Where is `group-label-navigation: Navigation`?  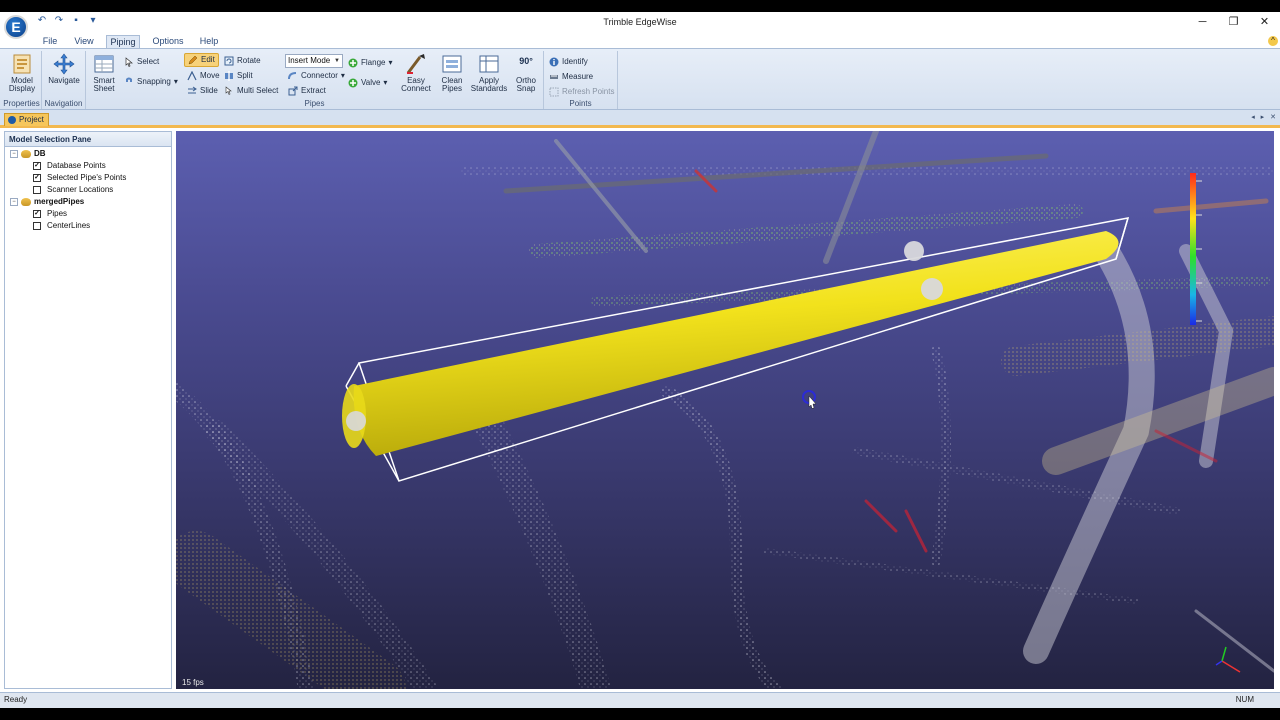 group-label-navigation: Navigation is located at coordinates (63, 103).